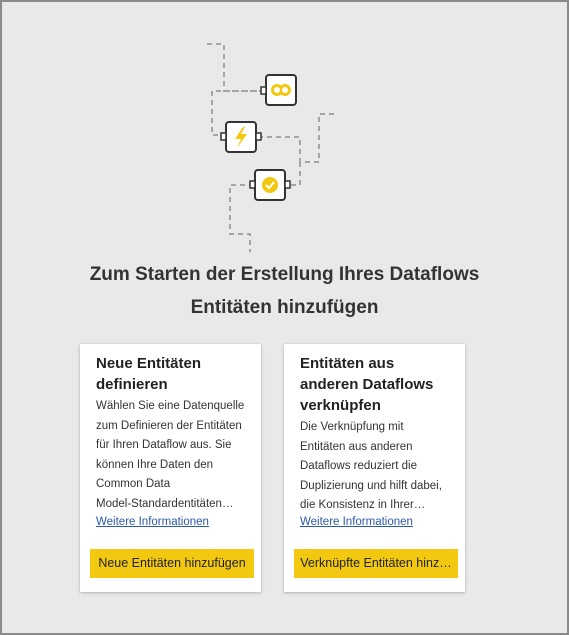 The image size is (569, 635). I want to click on link-node, so click(278, 90).